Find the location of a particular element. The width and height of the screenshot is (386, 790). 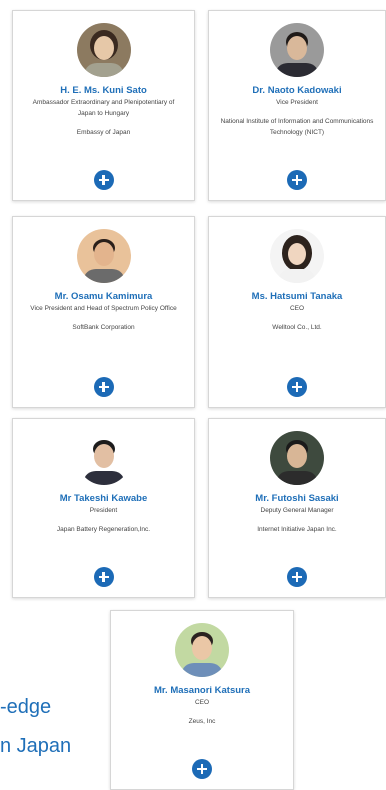

side-heading-line-2: n Japan is located at coordinates (36, 746).